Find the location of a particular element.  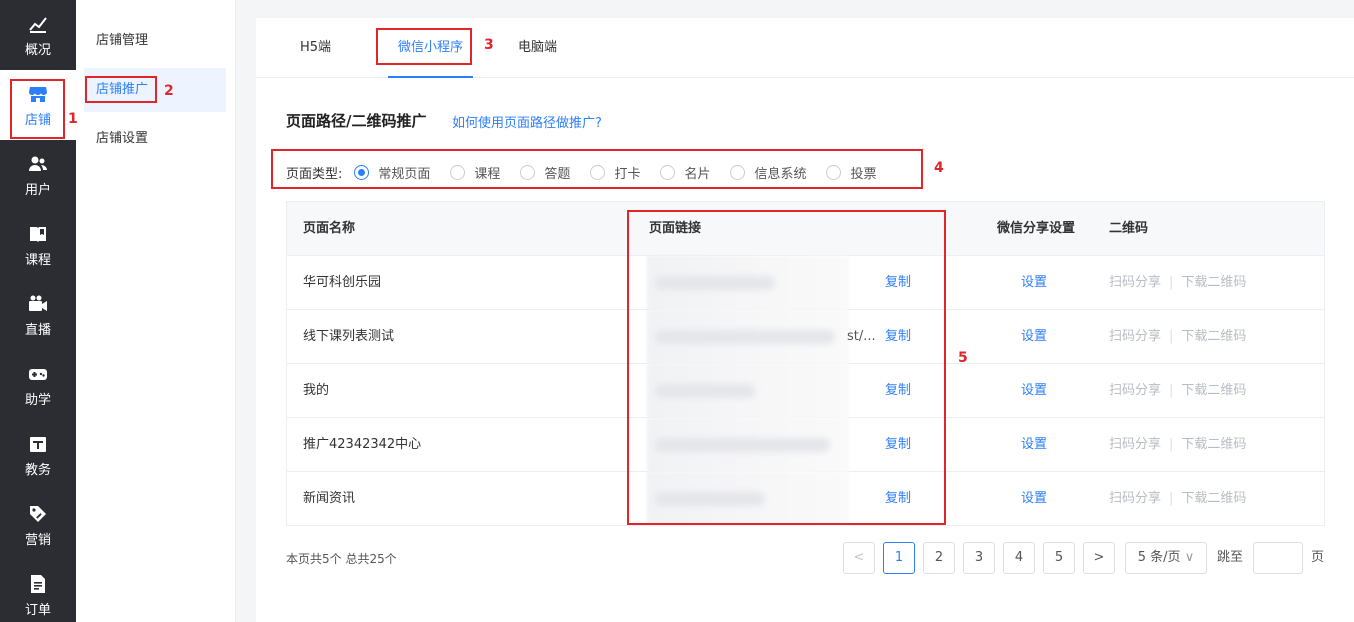

radio-course: 课程 is located at coordinates (475, 172).